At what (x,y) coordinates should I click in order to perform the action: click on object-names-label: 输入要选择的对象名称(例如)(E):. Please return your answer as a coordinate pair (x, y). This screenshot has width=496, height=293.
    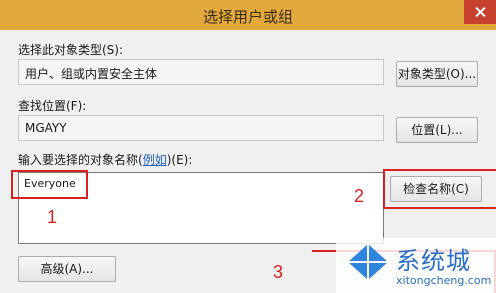
    Looking at the image, I should click on (105, 159).